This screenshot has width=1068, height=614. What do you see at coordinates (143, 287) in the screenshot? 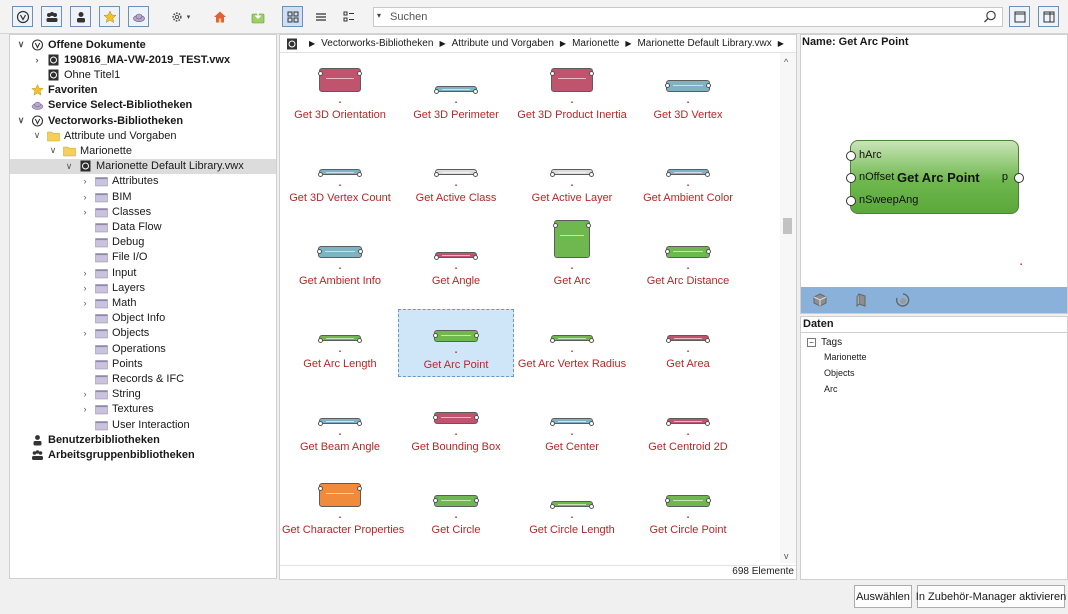
I see `tree-item: › Layers` at bounding box center [143, 287].